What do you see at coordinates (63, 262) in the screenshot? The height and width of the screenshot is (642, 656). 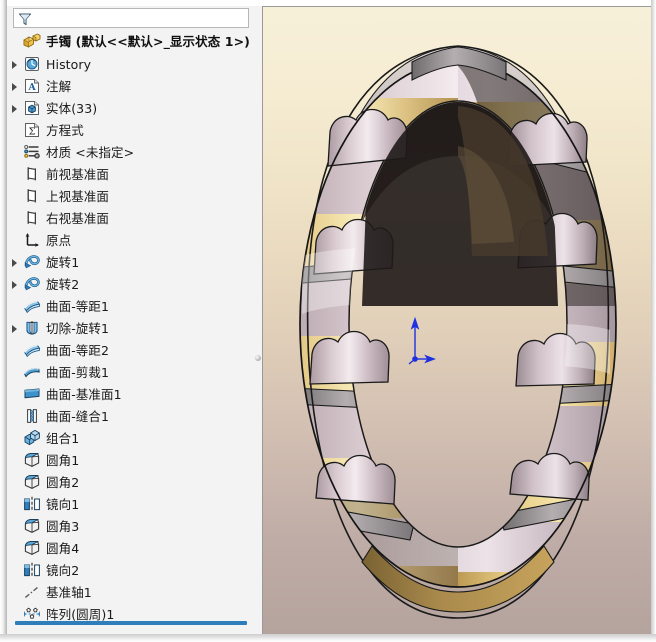 I see `tree-item-label: 旋转1` at bounding box center [63, 262].